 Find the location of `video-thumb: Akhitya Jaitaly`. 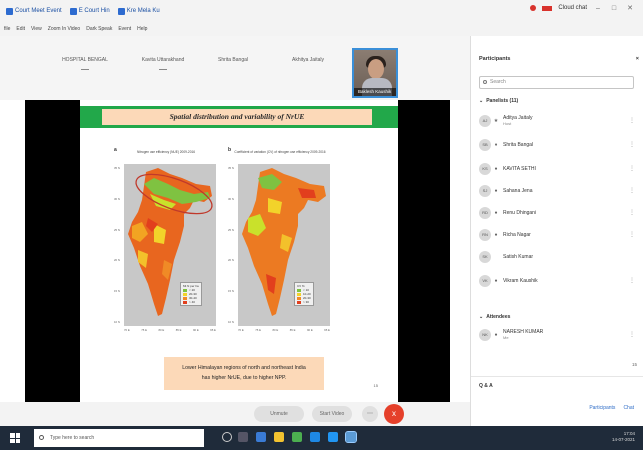

video-thumb: Akhitya Jaitaly is located at coordinates (308, 67).